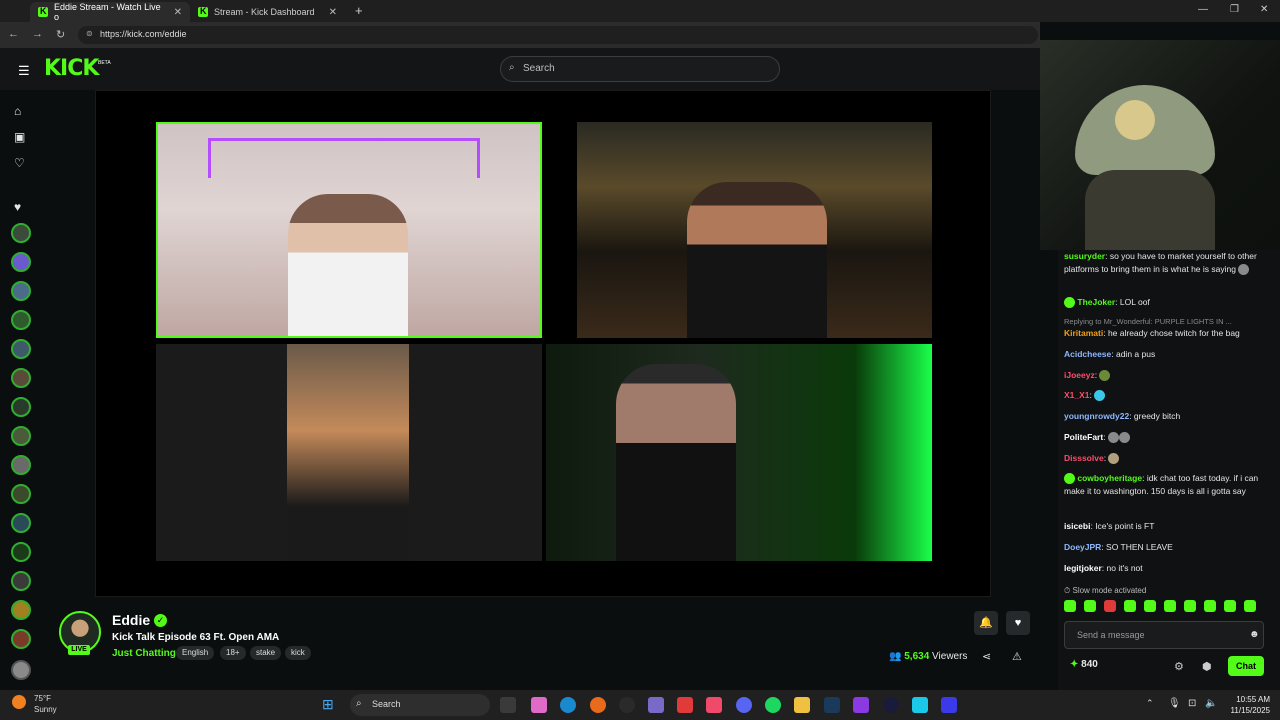 The width and height of the screenshot is (1280, 720). What do you see at coordinates (1246, 666) in the screenshot?
I see `send-chat-button: Chat` at bounding box center [1246, 666].